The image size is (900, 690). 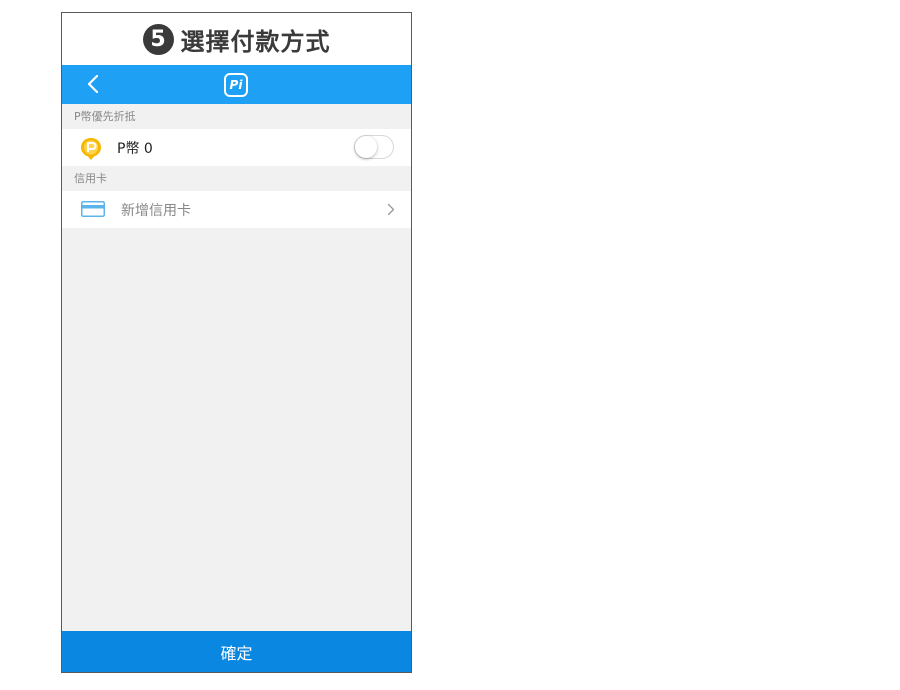 I want to click on add-credit-card-row: 新增信用卡, so click(x=236, y=209).